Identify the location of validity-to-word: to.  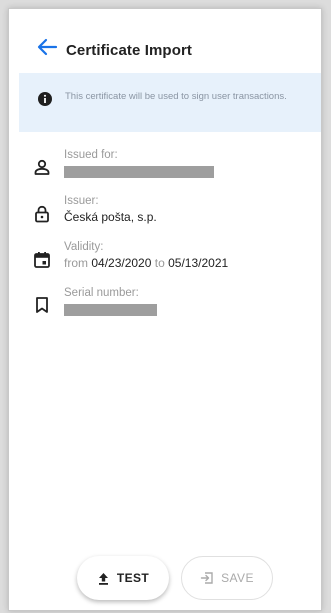
(159, 263).